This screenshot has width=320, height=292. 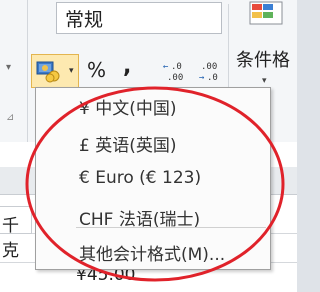 I want to click on comma-style-button: ,, so click(x=127, y=66).